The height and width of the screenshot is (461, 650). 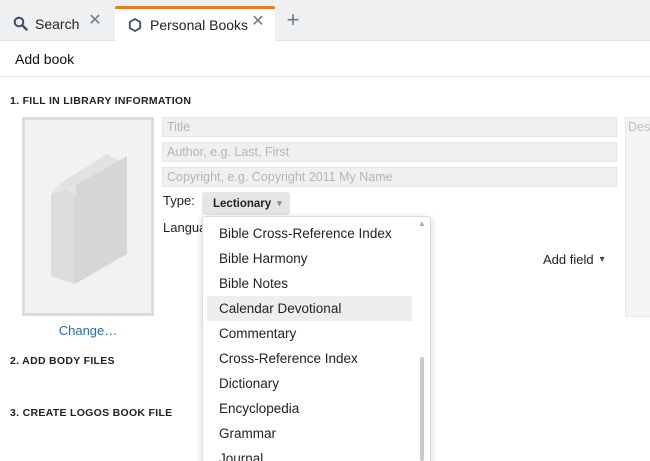 What do you see at coordinates (91, 413) in the screenshot?
I see `section-title-create-book: 3. CREATE LOGOS BOOK FILE` at bounding box center [91, 413].